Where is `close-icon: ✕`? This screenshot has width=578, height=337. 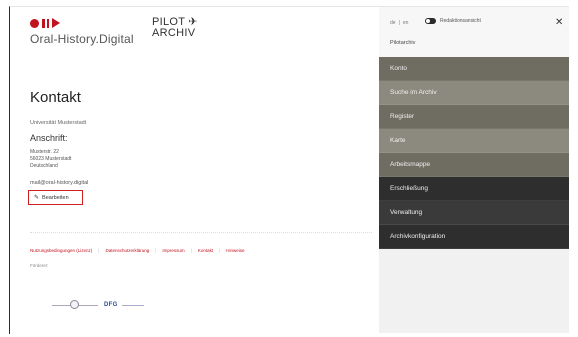 close-icon: ✕ is located at coordinates (559, 22).